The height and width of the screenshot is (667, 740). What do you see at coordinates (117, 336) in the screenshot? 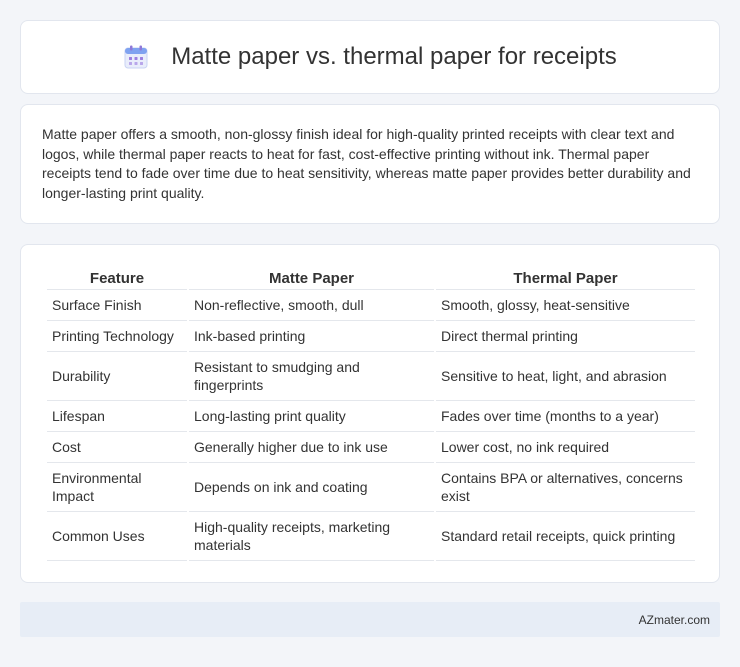
I see `table-cell-feature: Printing Technology` at bounding box center [117, 336].